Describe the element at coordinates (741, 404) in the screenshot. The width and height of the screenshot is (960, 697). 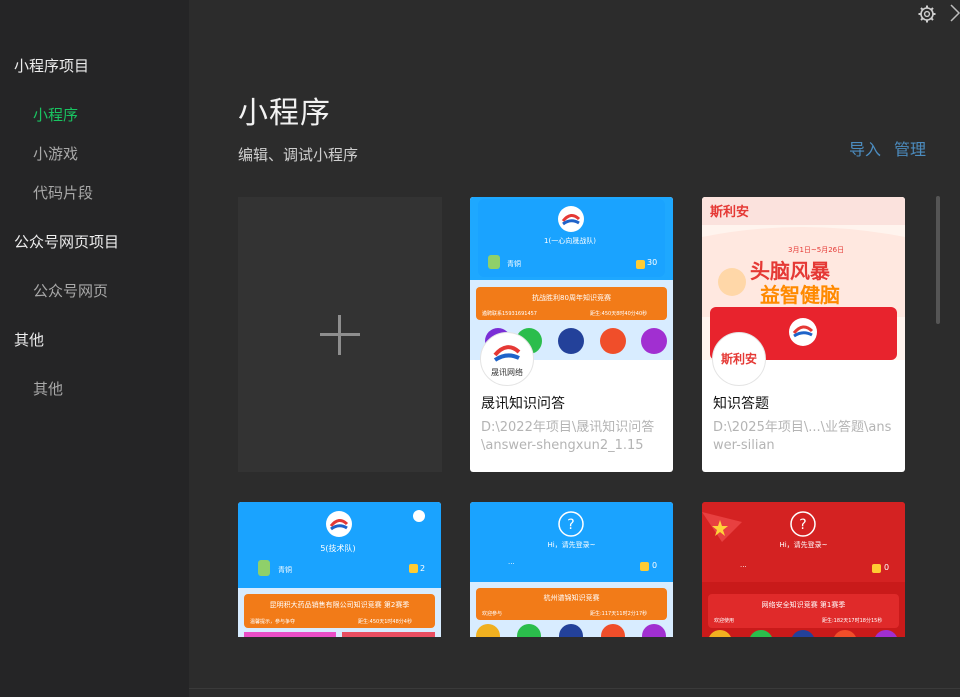
I see `project-name: 知识答题` at that location.